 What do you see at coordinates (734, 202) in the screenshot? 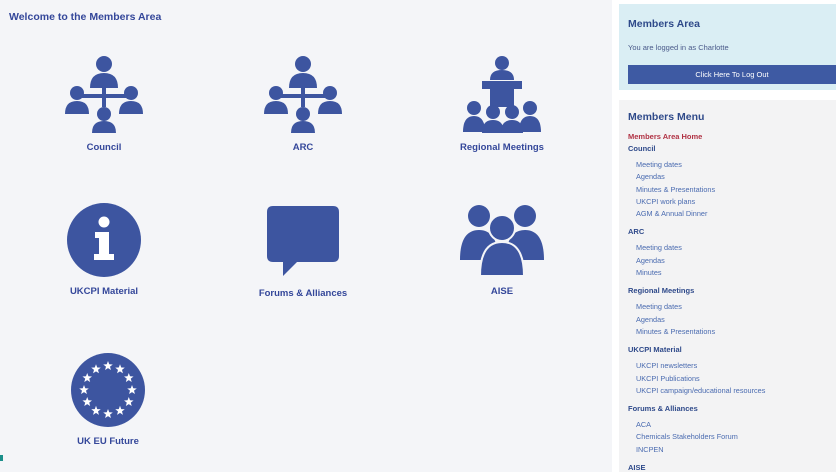
I see `menu-sub-link: UKCPI work plans` at bounding box center [734, 202].